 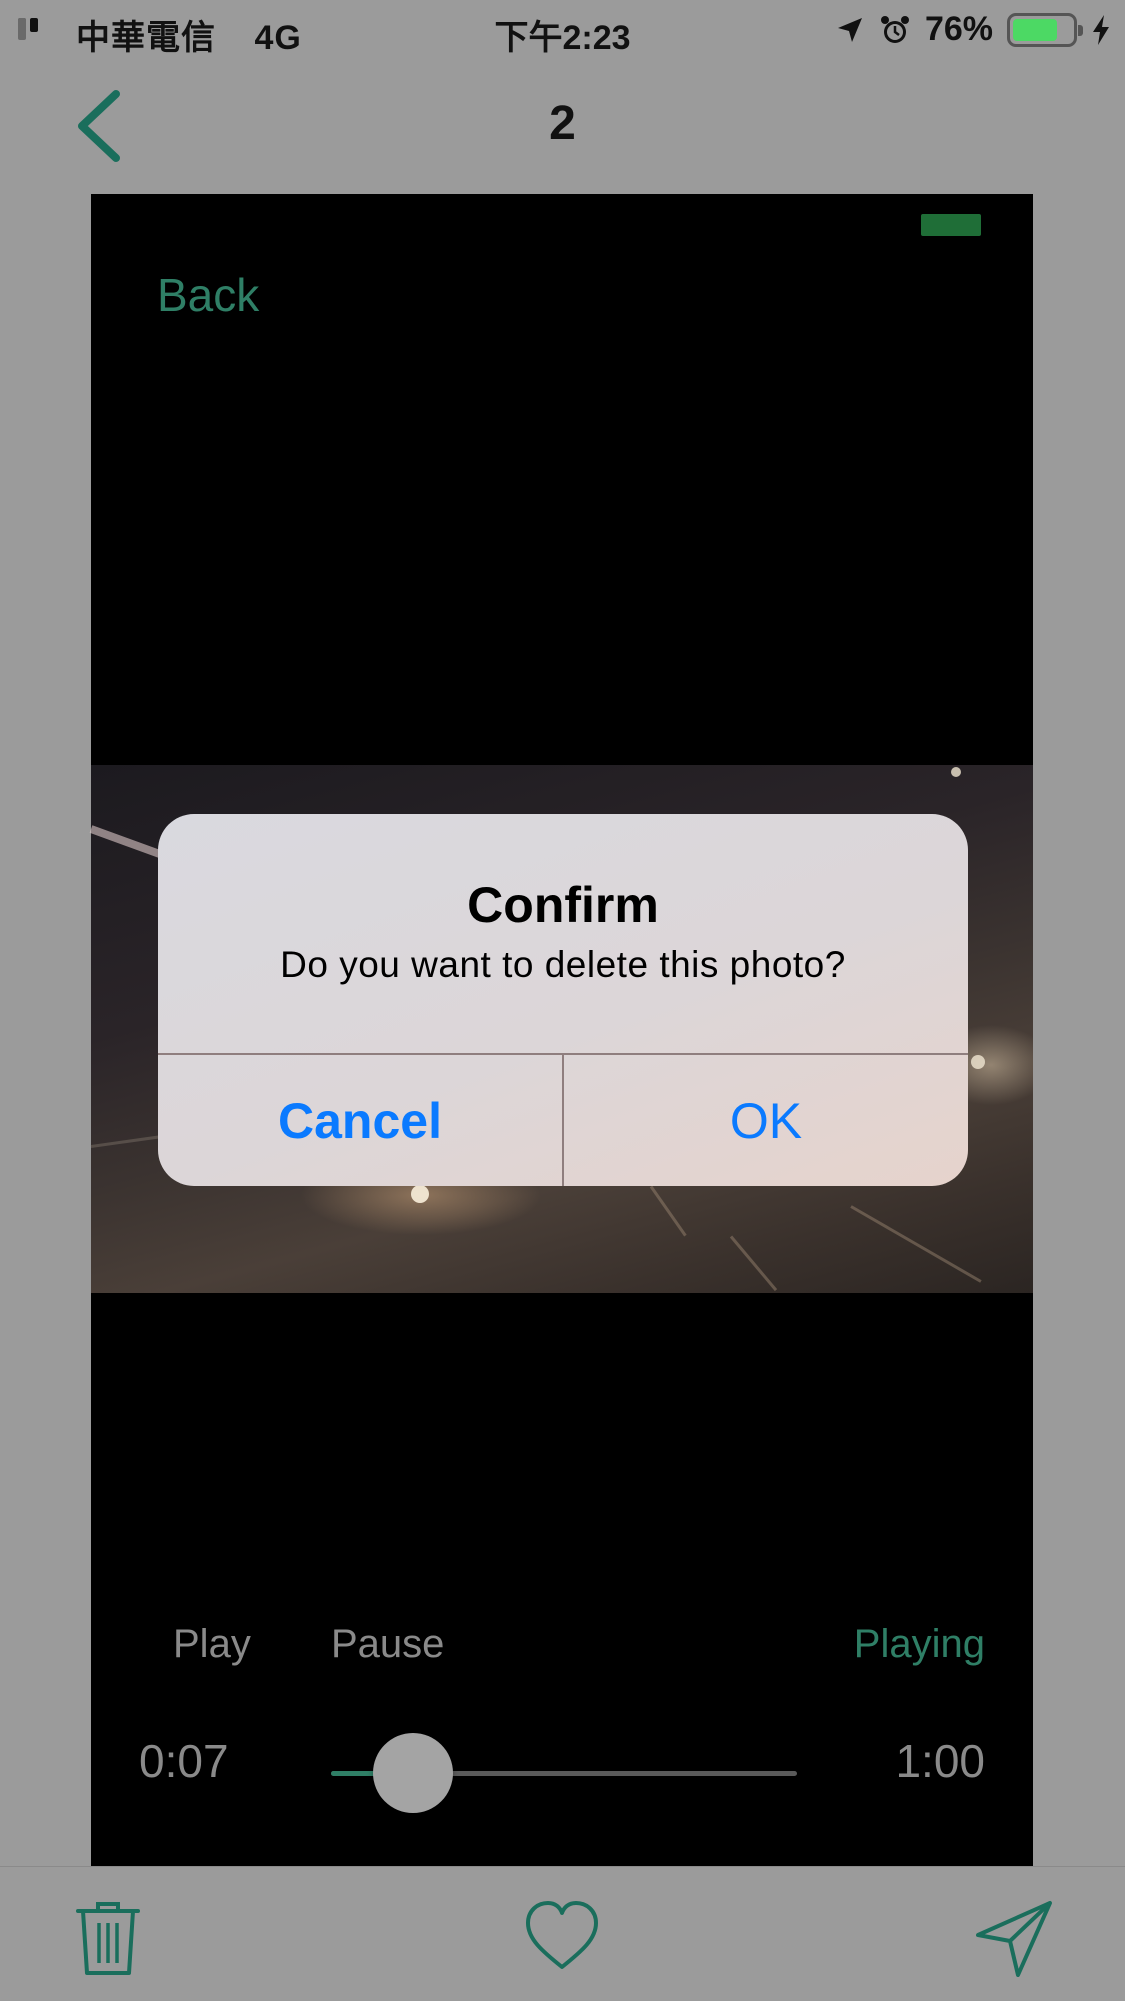 What do you see at coordinates (919, 1644) in the screenshot?
I see `playback-status: Playing` at bounding box center [919, 1644].